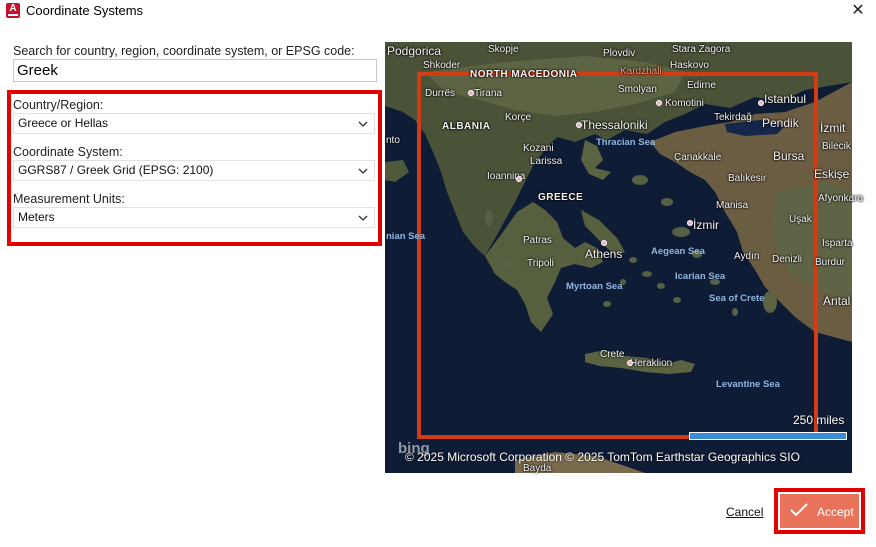  I want to click on map-scale-label: 250 miles, so click(819, 420).